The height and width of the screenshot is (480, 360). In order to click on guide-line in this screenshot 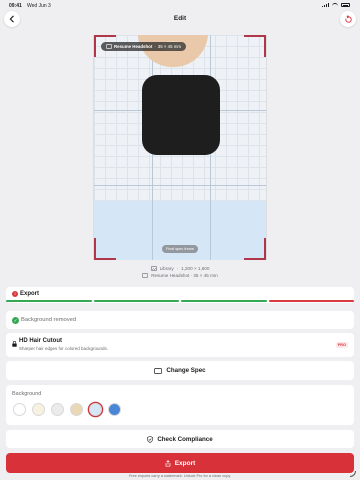, I will do `click(180, 185)`.